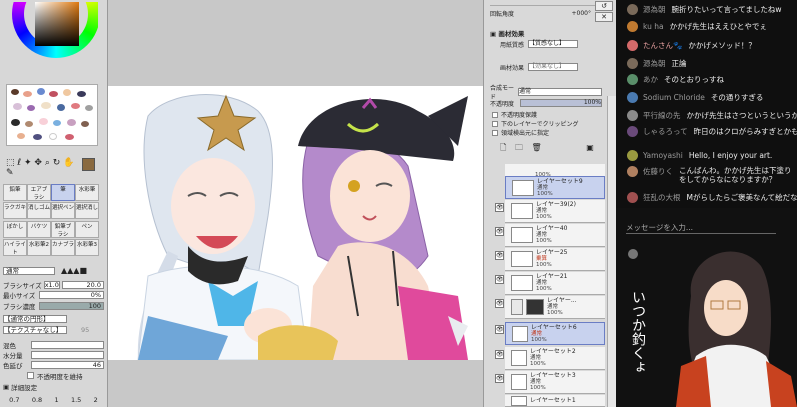 This screenshot has width=797, height=407. Describe the element at coordinates (503, 147) in the screenshot. I see `new-layer-icon: 🗋` at that location.